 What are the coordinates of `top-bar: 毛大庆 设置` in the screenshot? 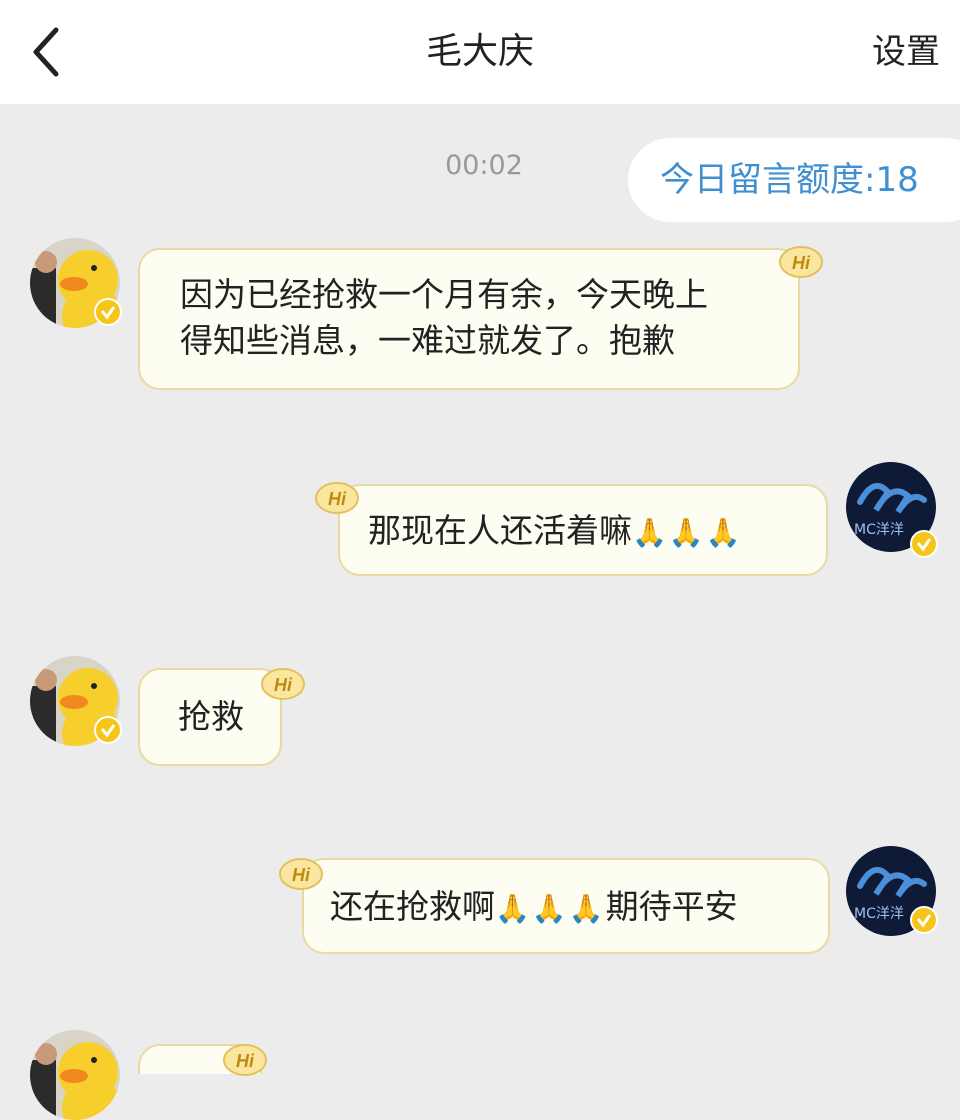 It's located at (480, 52).